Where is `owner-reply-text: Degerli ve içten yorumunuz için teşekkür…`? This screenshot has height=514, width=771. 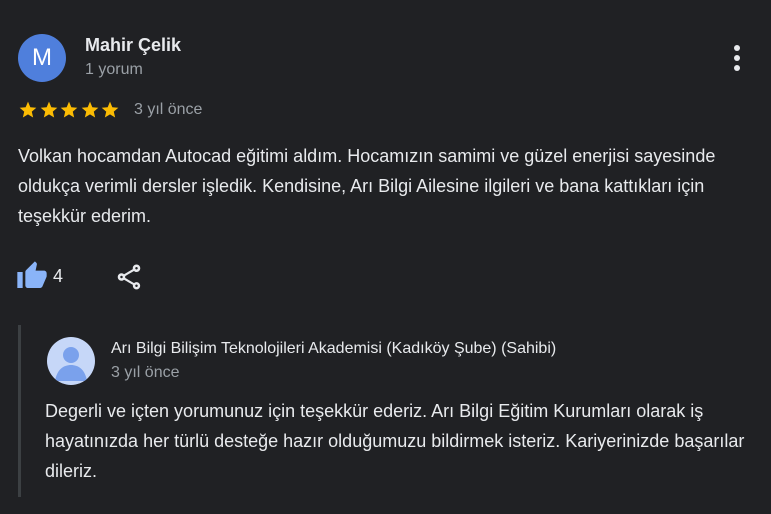 owner-reply-text: Degerli ve içten yorumunuz için teşekkür… is located at coordinates (395, 441).